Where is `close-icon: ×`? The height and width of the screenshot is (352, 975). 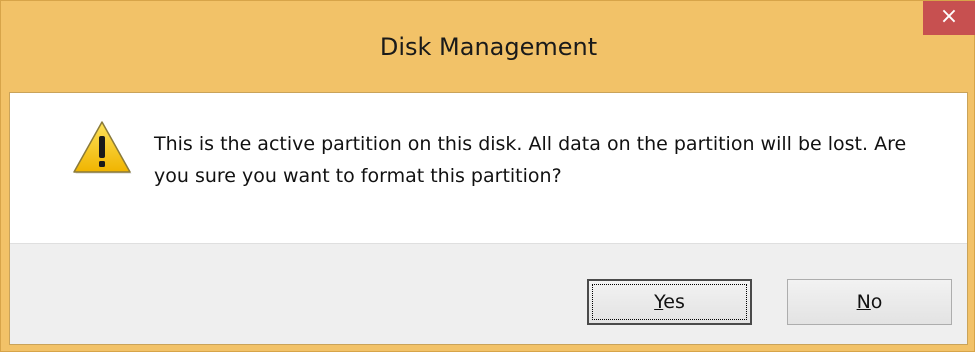
close-icon: × is located at coordinates (949, 16).